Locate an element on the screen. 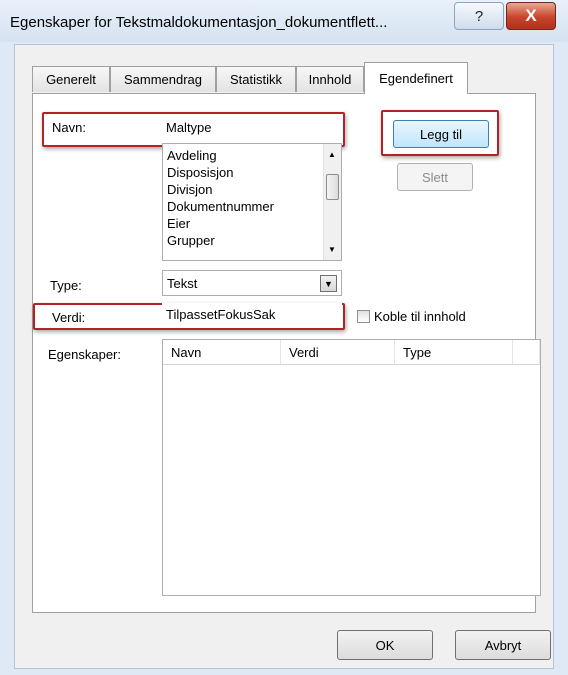 Image resolution: width=568 pixels, height=675 pixels. help-button: ? is located at coordinates (479, 16).